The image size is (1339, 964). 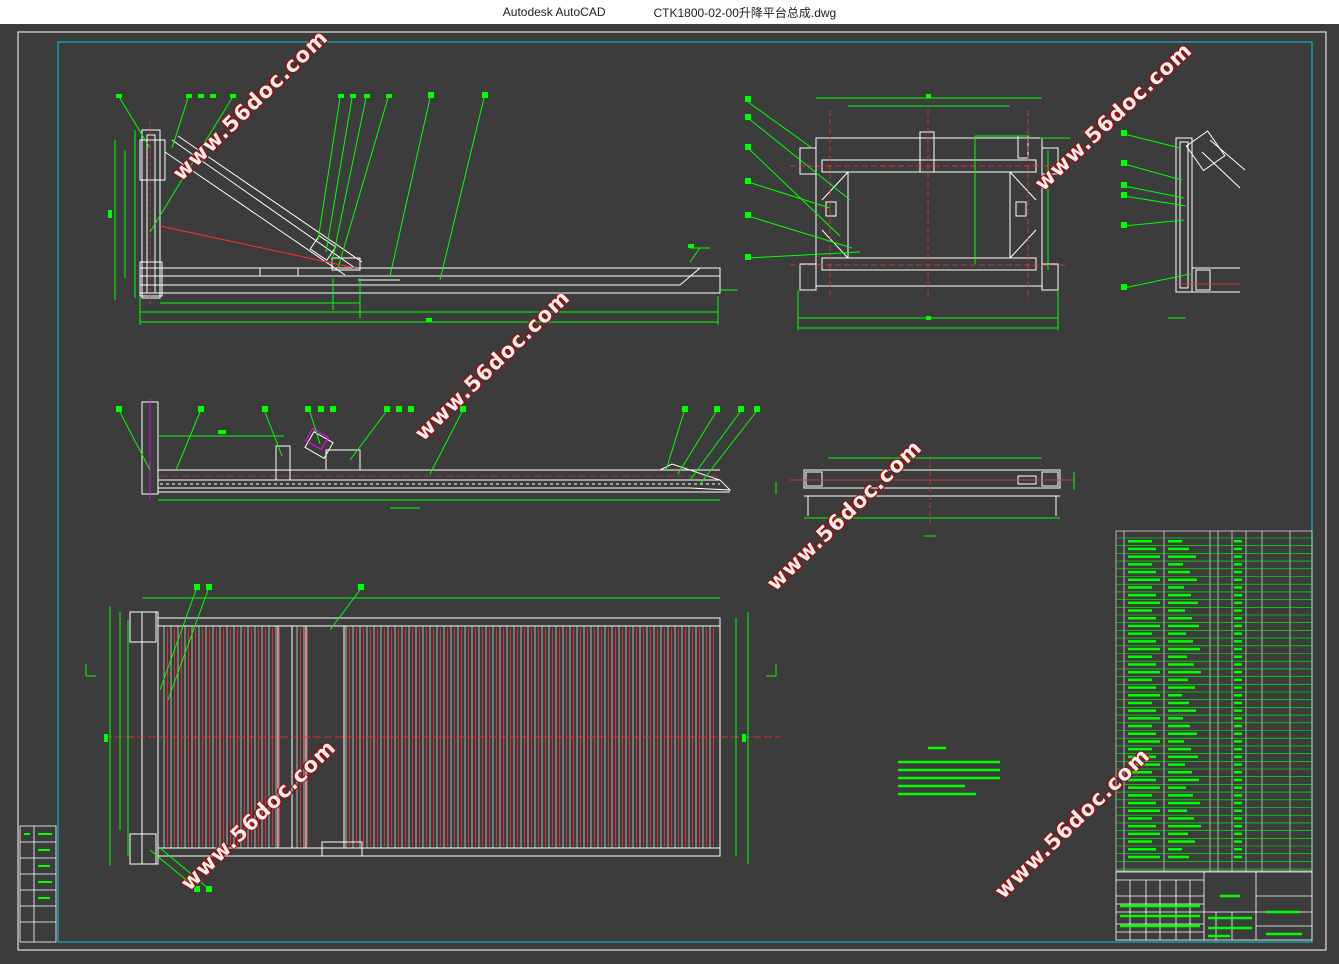 I want to click on app-name: Autodesk AutoCAD, so click(x=554, y=12).